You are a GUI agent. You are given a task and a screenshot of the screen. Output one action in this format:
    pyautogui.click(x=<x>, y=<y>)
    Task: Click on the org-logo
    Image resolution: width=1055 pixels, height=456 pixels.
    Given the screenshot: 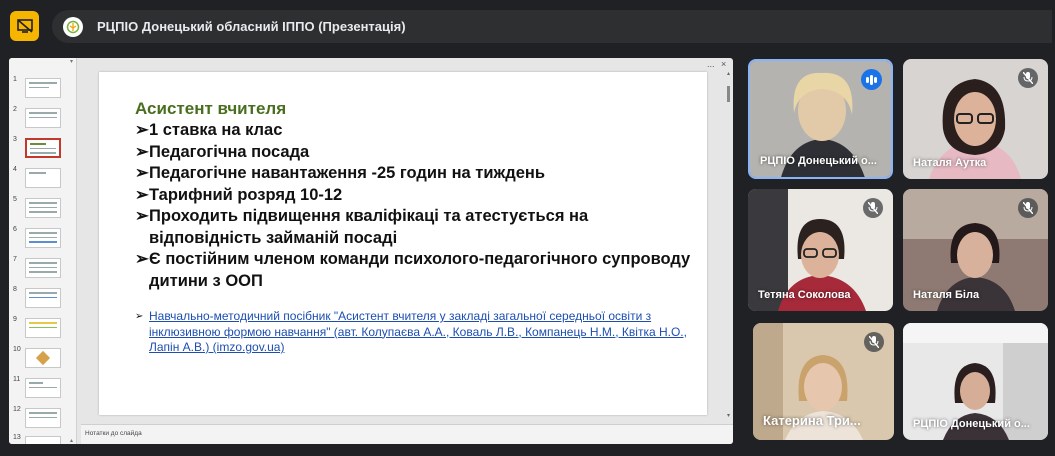 What is the action you would take?
    pyautogui.click(x=73, y=26)
    